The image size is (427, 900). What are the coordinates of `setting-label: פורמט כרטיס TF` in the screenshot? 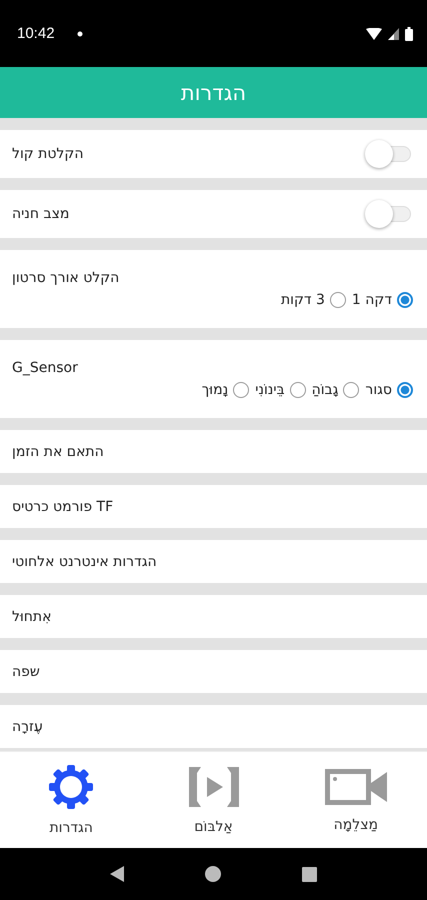 It's located at (63, 506).